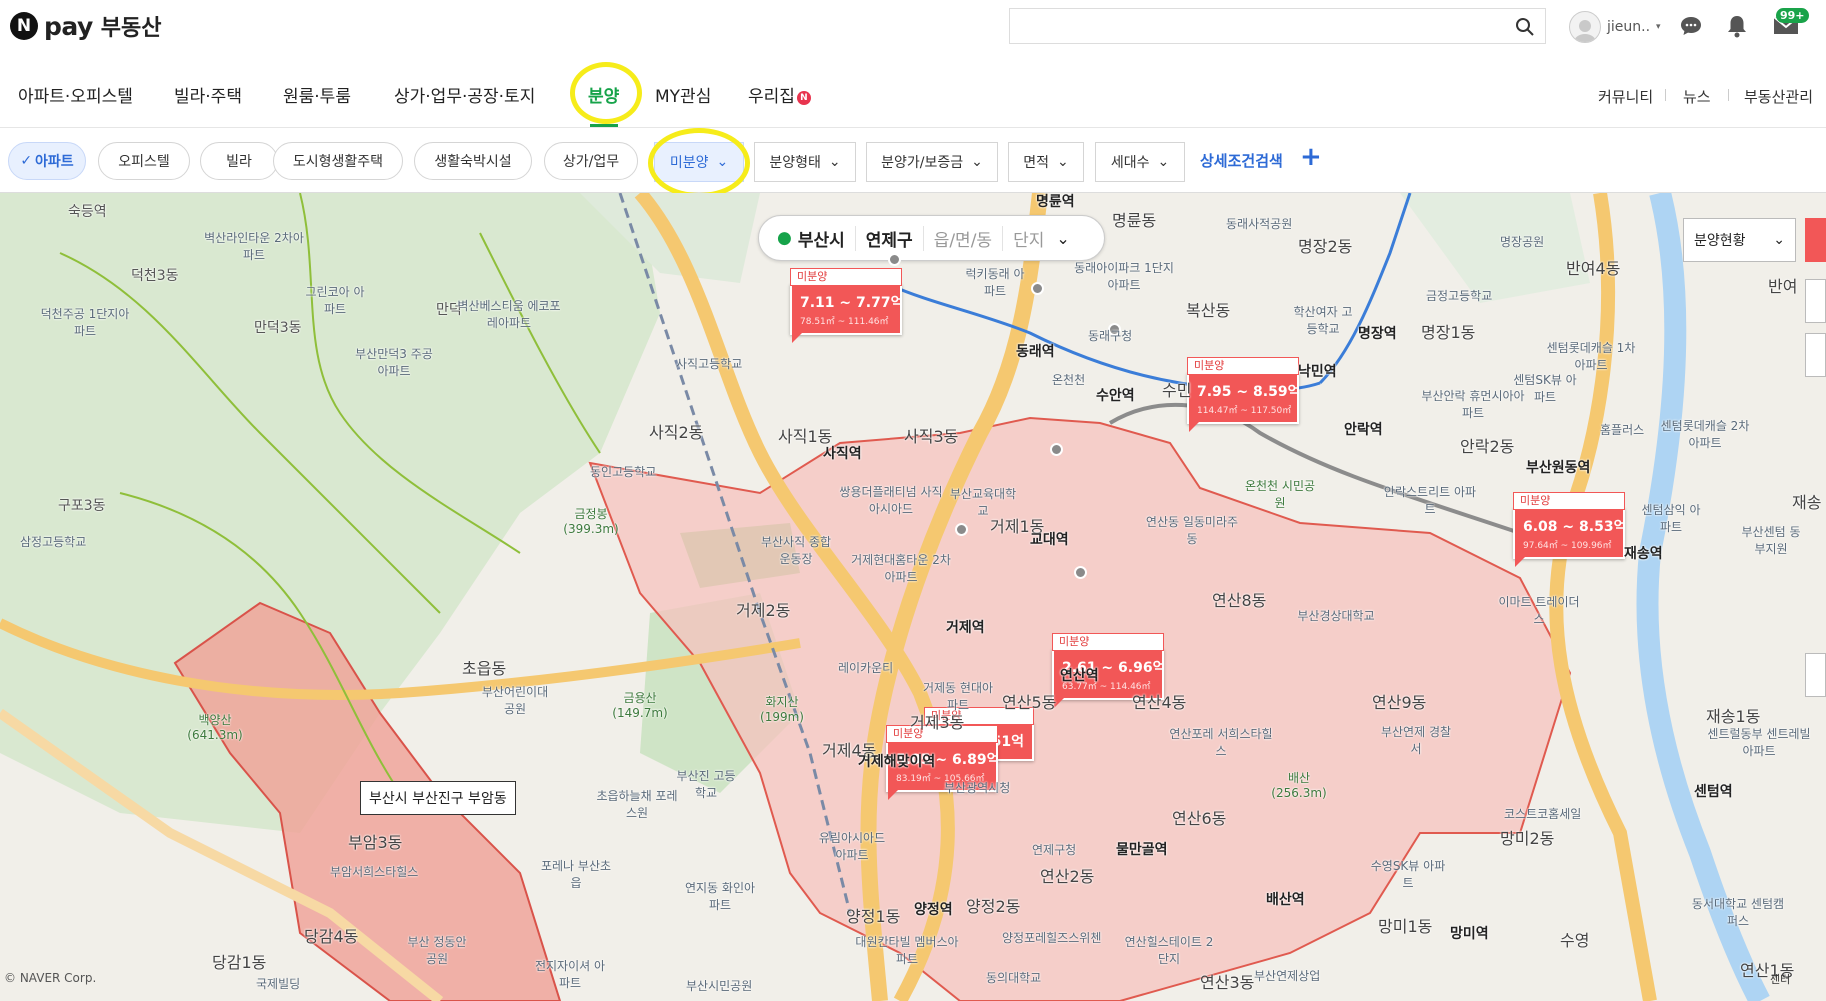 The width and height of the screenshot is (1826, 1001). Describe the element at coordinates (803, 98) in the screenshot. I see `new-badge: N` at that location.